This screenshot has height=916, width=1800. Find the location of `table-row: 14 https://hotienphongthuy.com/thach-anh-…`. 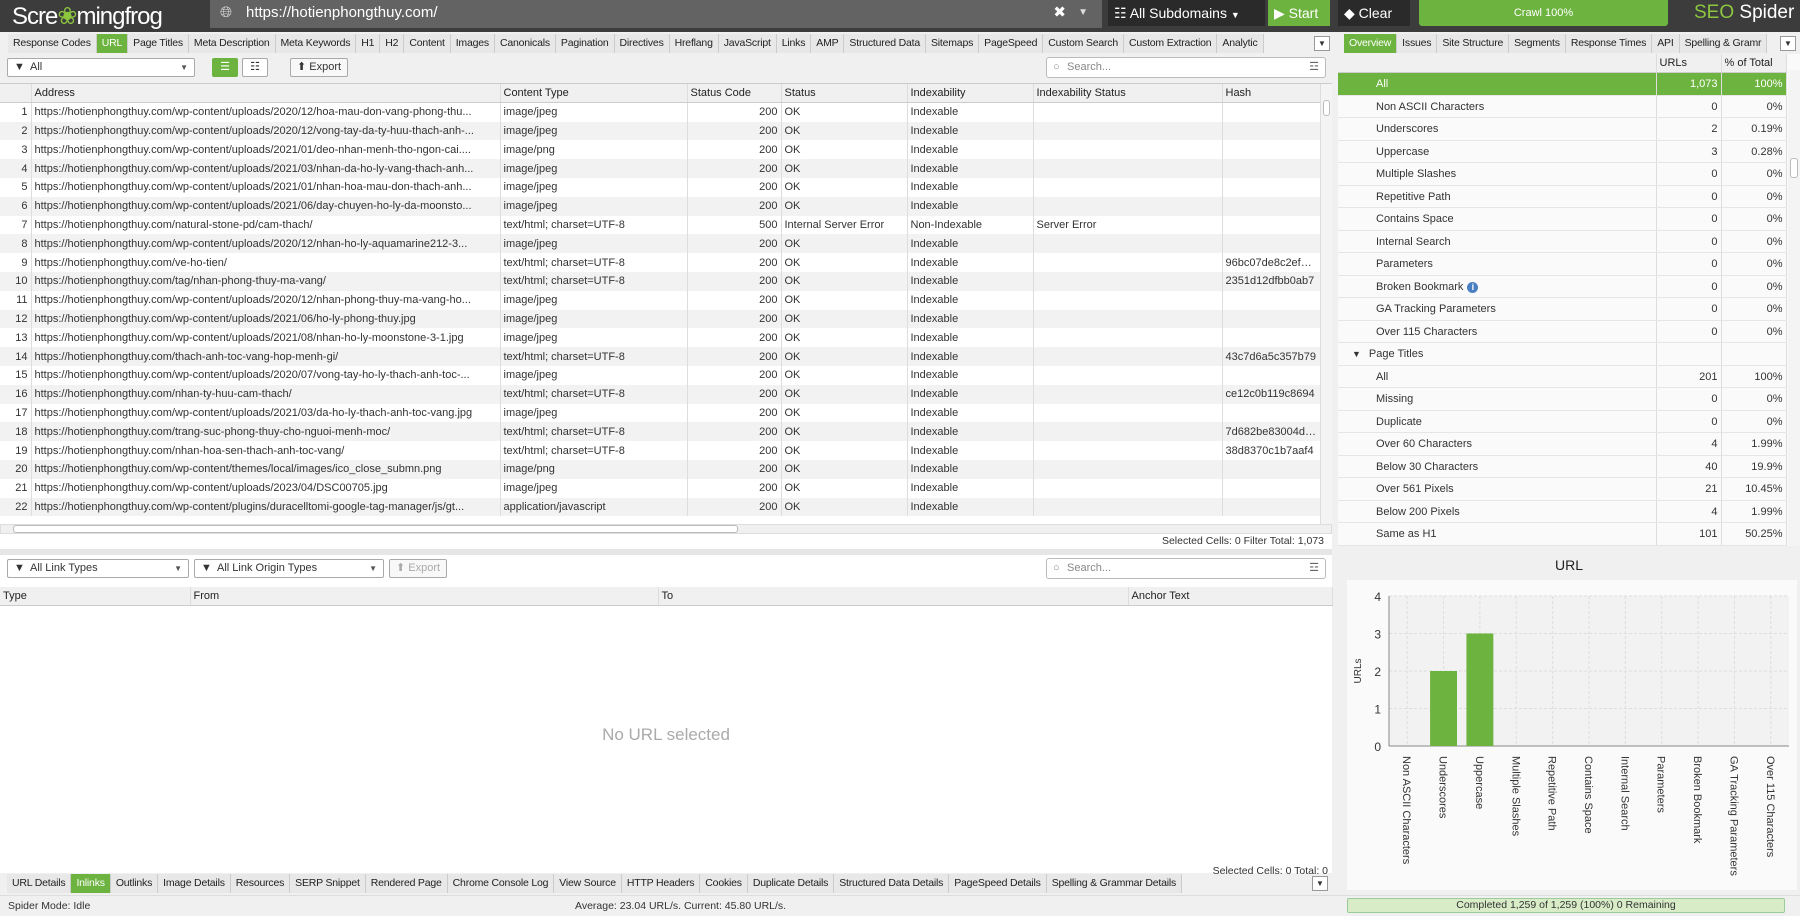

table-row: 14 https://hotienphongthuy.com/thach-anh-… is located at coordinates (660, 356).